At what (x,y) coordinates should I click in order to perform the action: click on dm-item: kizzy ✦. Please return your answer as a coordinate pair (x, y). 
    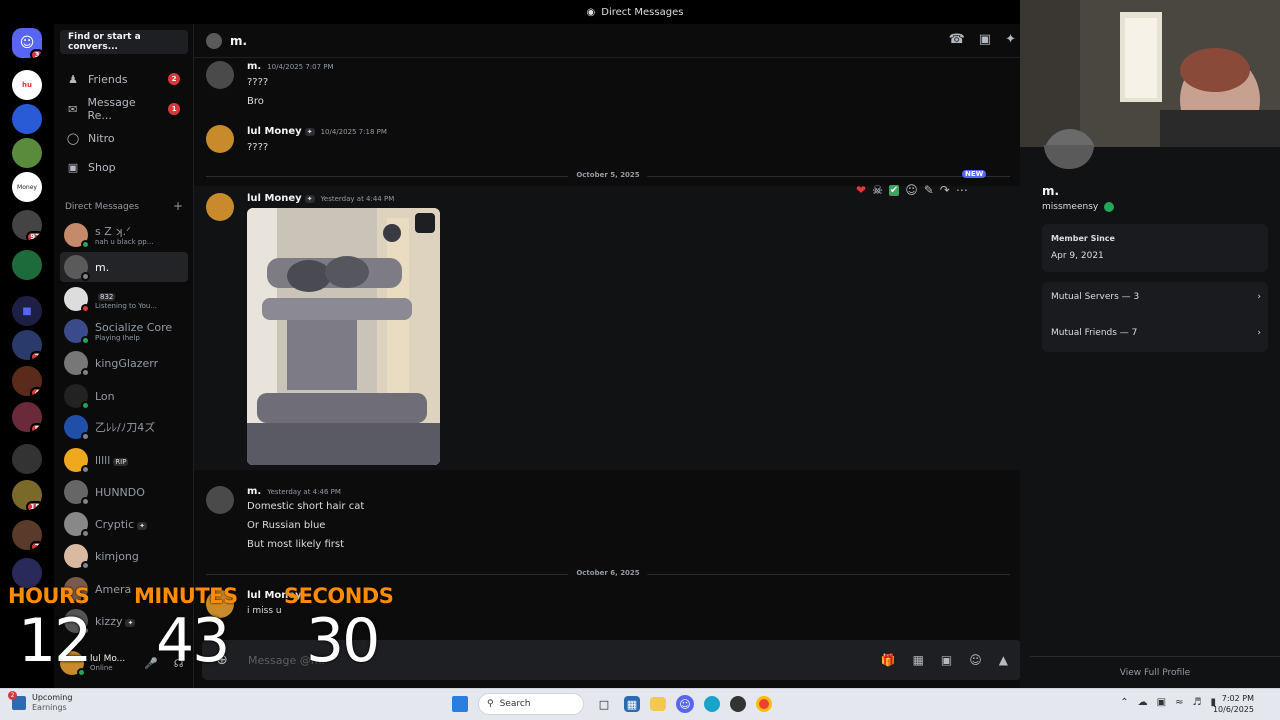
    Looking at the image, I should click on (124, 621).